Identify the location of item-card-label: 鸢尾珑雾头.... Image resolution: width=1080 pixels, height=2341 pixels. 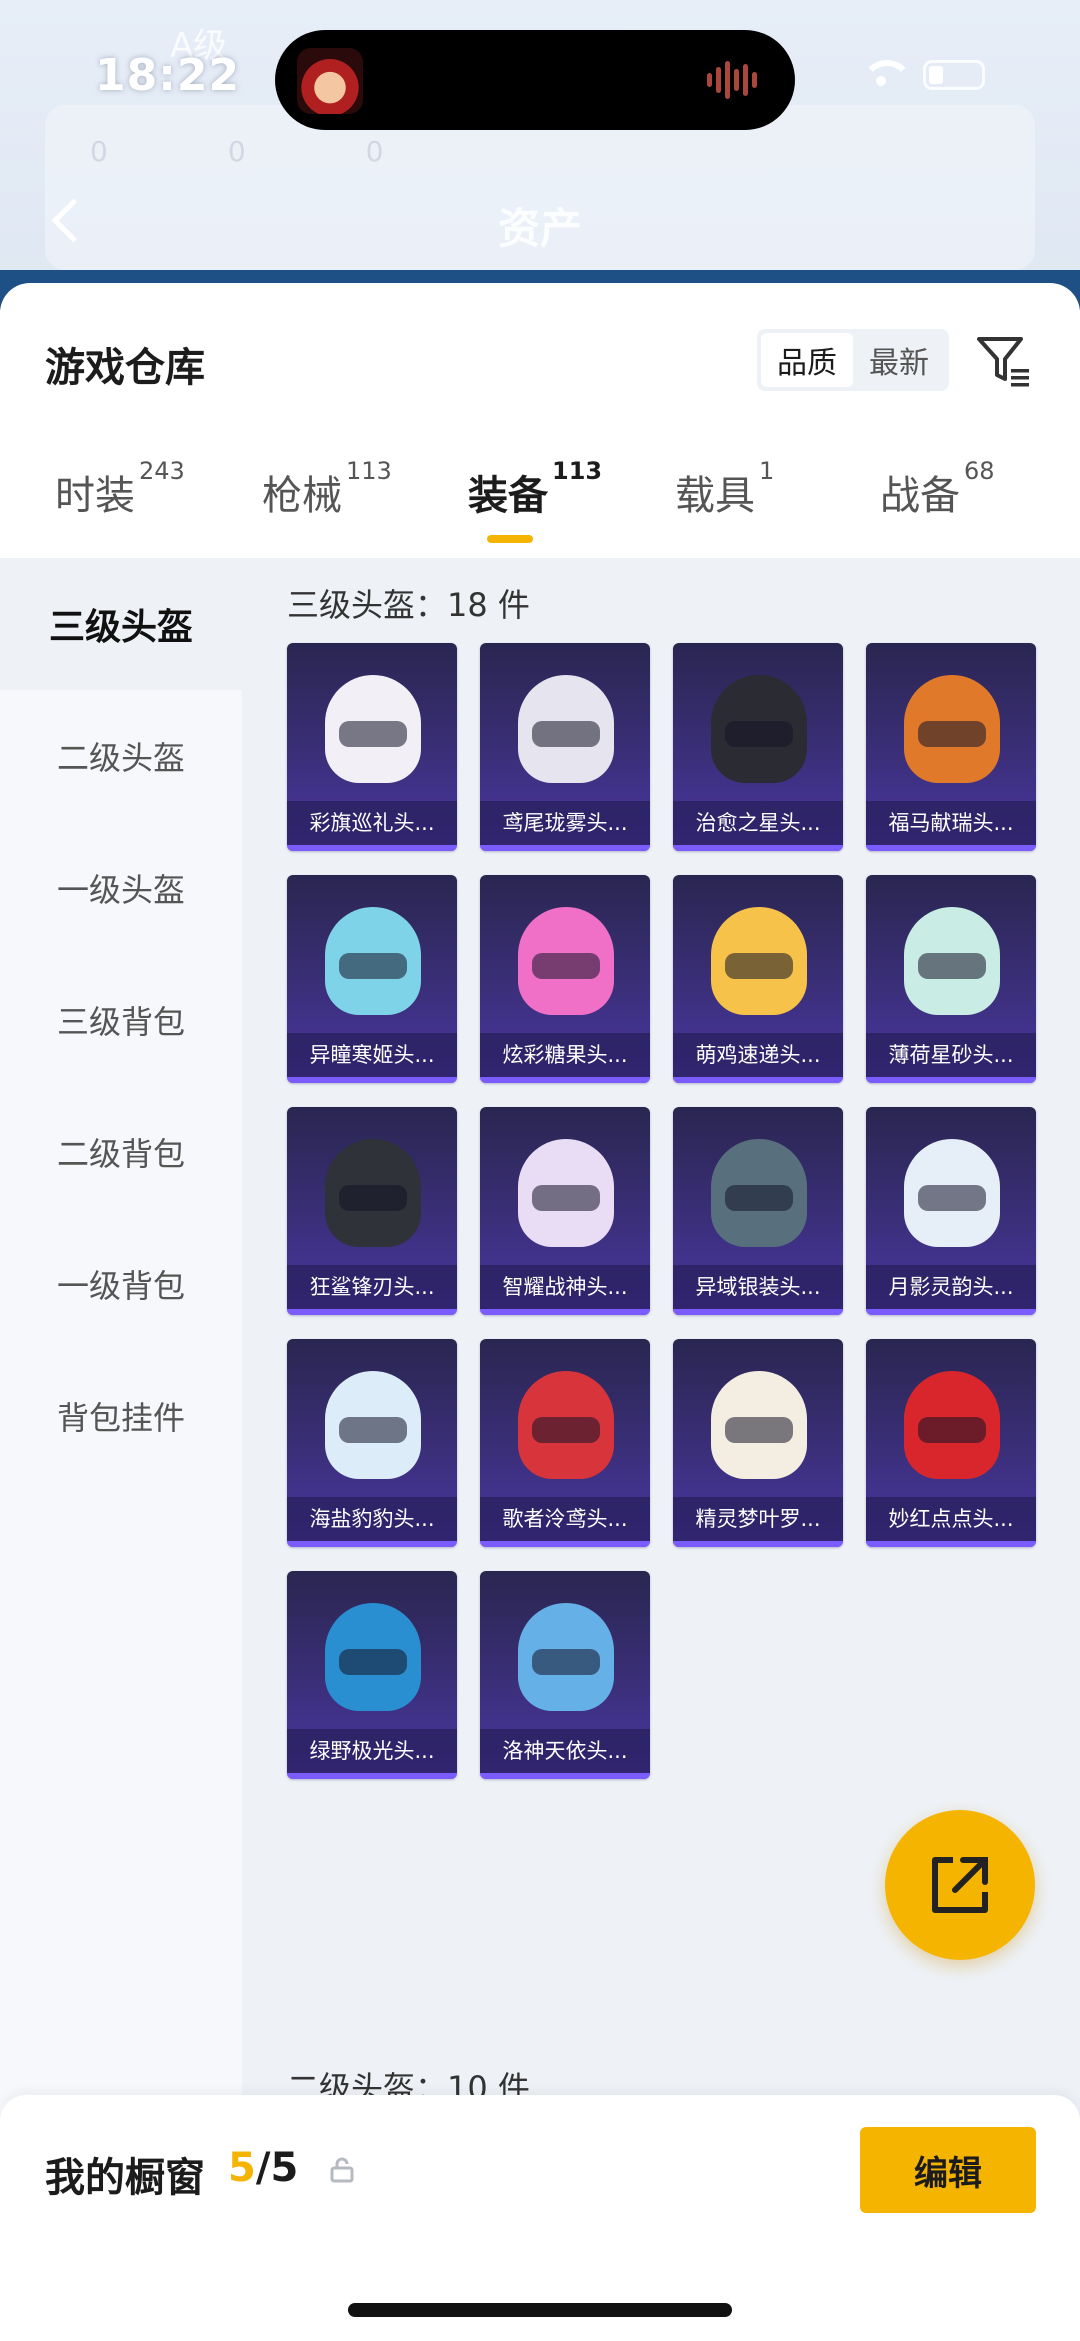
(565, 823).